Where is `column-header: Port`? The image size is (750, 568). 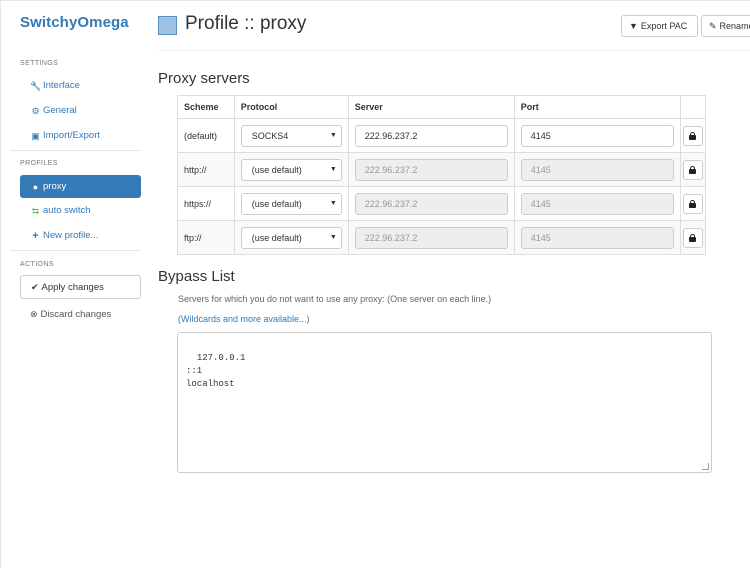 column-header: Port is located at coordinates (597, 107).